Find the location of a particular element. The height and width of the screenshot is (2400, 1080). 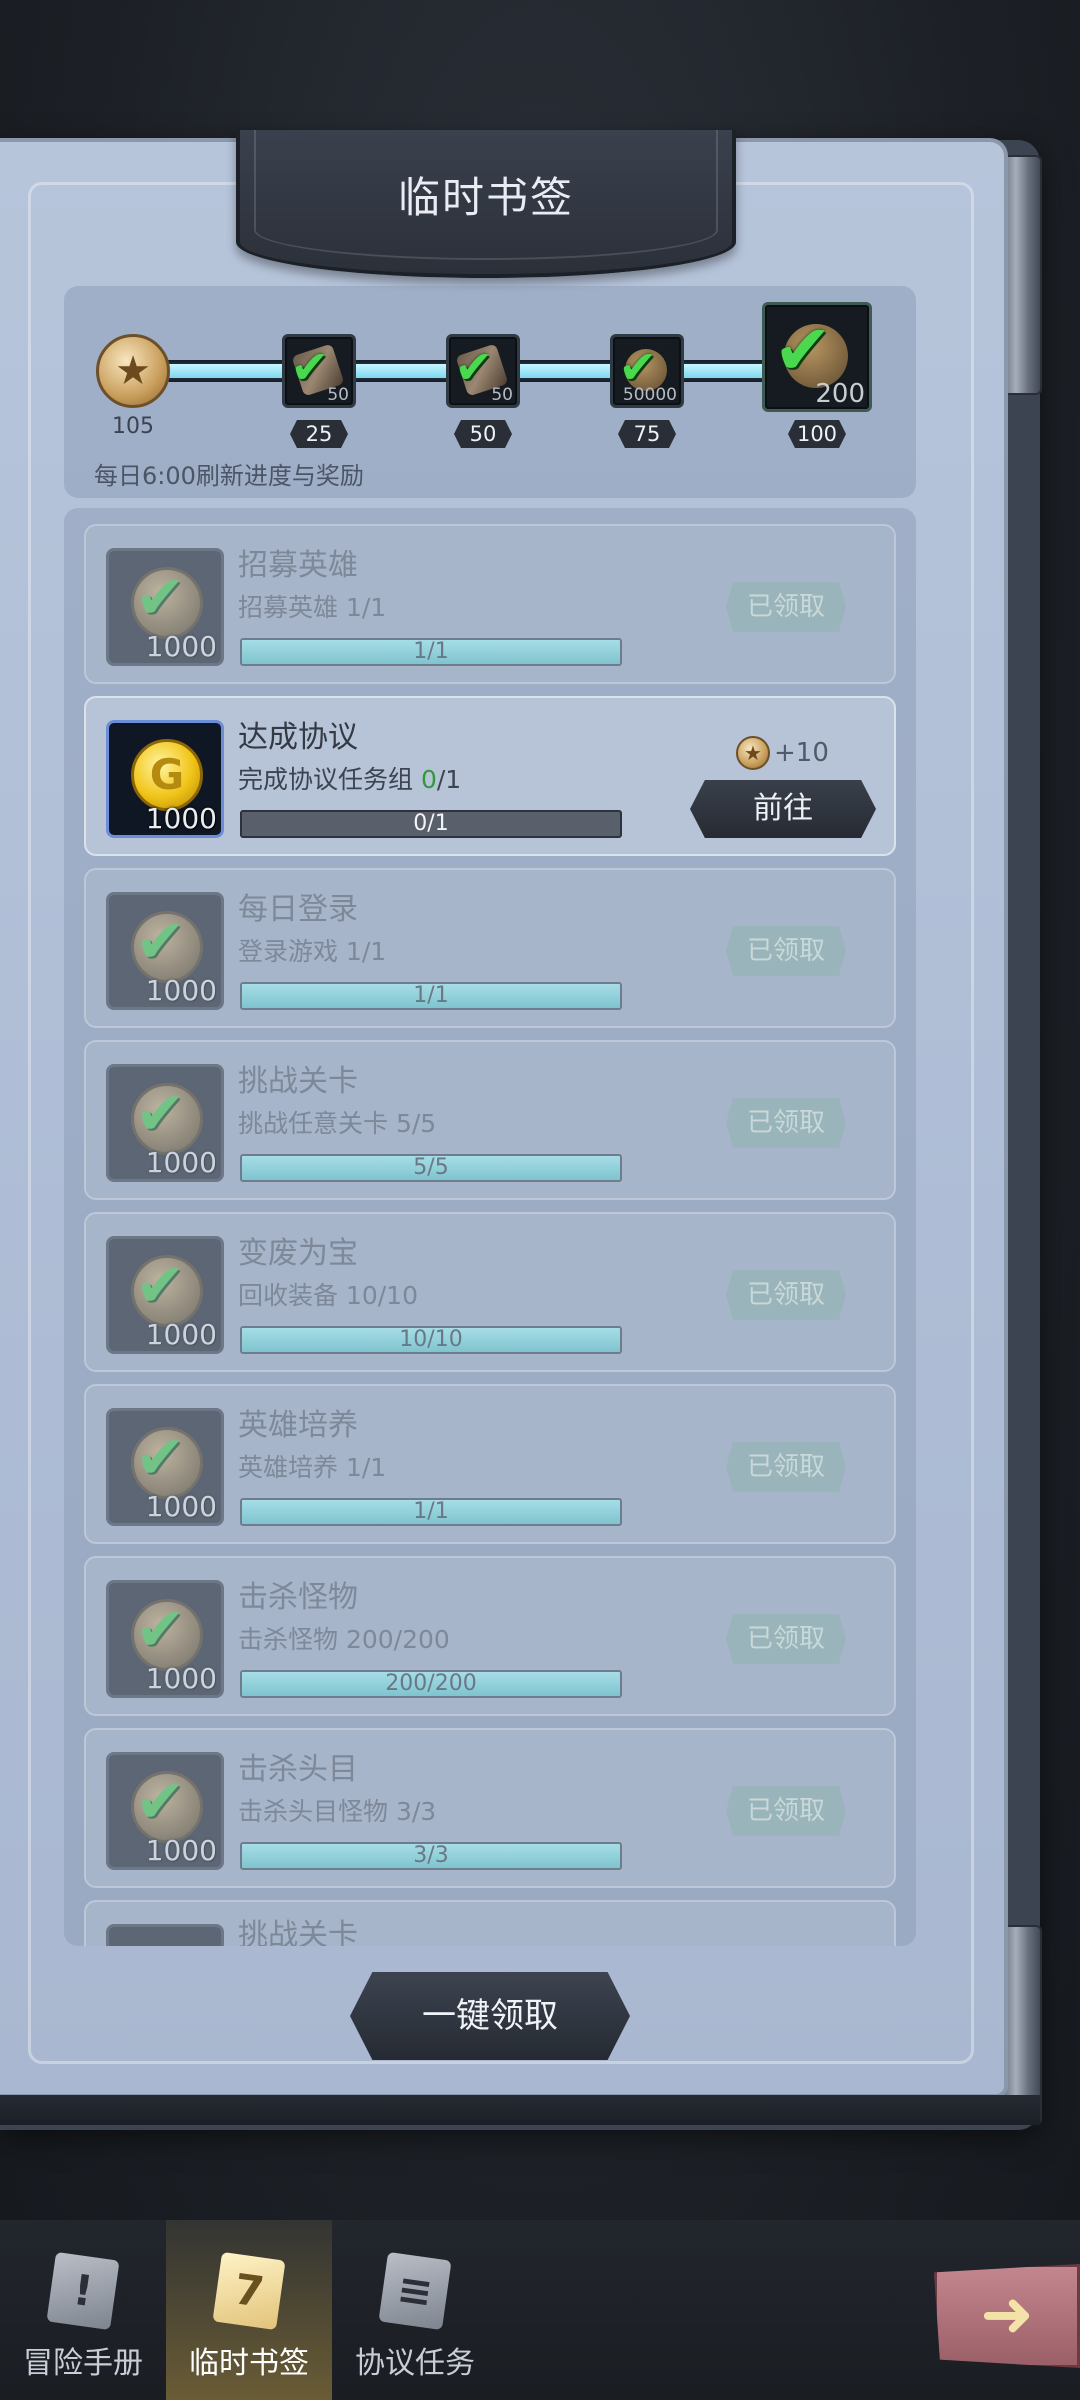

task-card: ✔ 1000 挑战关卡 挑战任意关卡 5/5 5/5 已领取 is located at coordinates (490, 1120).